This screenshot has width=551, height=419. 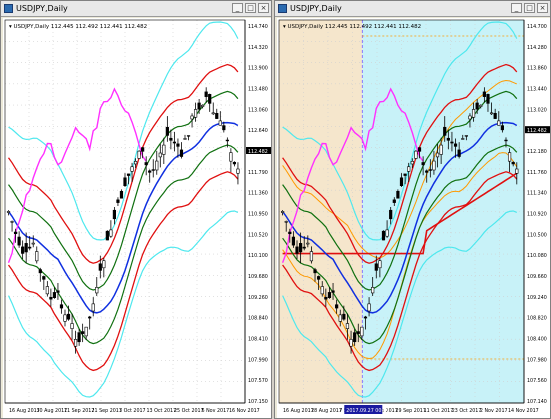 I want to click on price-tick-label: 107.570, so click(x=258, y=381).